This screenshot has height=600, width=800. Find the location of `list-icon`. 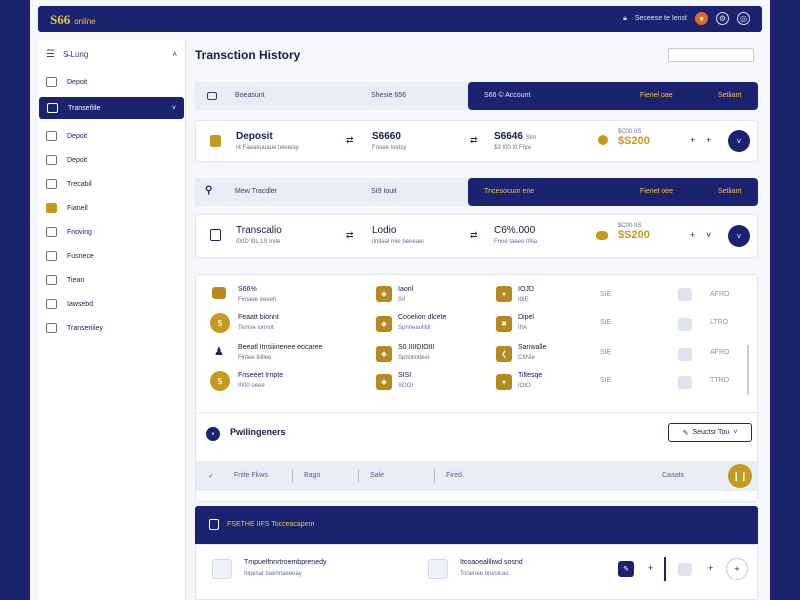

list-icon is located at coordinates (52, 108).